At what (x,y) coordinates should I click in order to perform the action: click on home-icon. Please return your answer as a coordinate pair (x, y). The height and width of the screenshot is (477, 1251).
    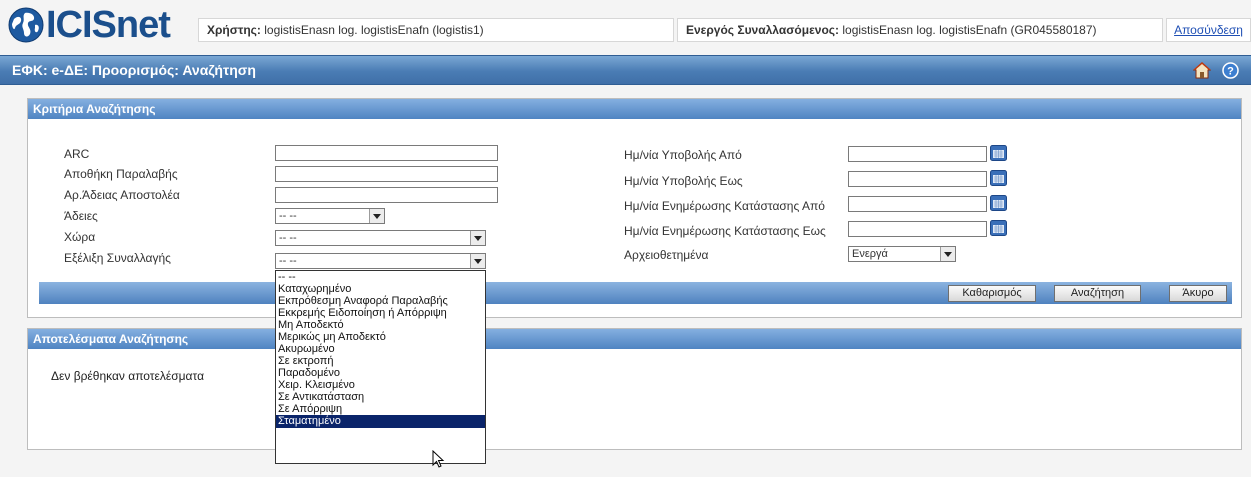
    Looking at the image, I should click on (1202, 70).